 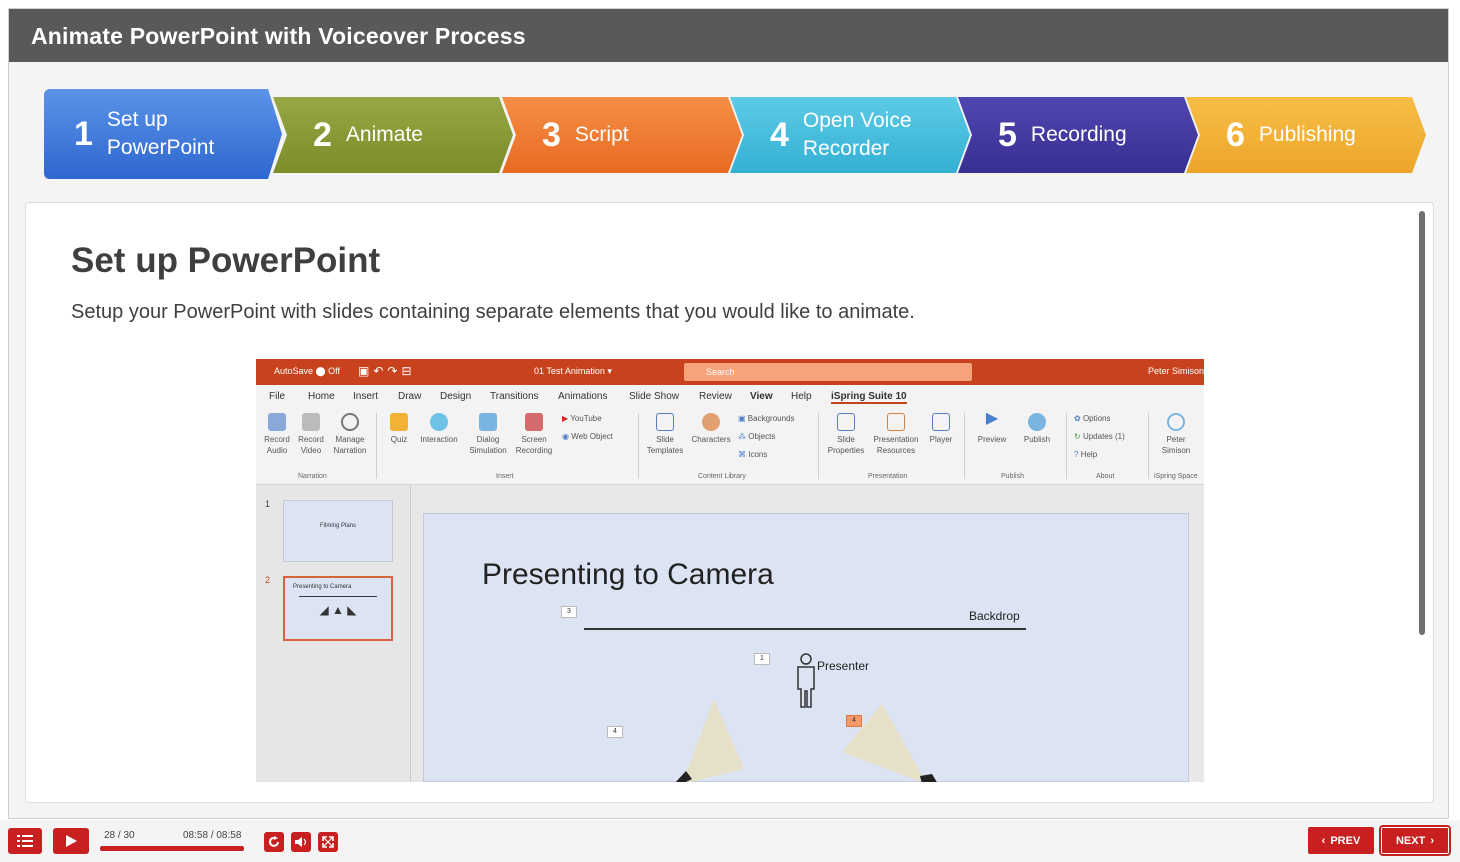 What do you see at coordinates (766, 418) in the screenshot?
I see `backgrounds-item: ▣ Backgrounds` at bounding box center [766, 418].